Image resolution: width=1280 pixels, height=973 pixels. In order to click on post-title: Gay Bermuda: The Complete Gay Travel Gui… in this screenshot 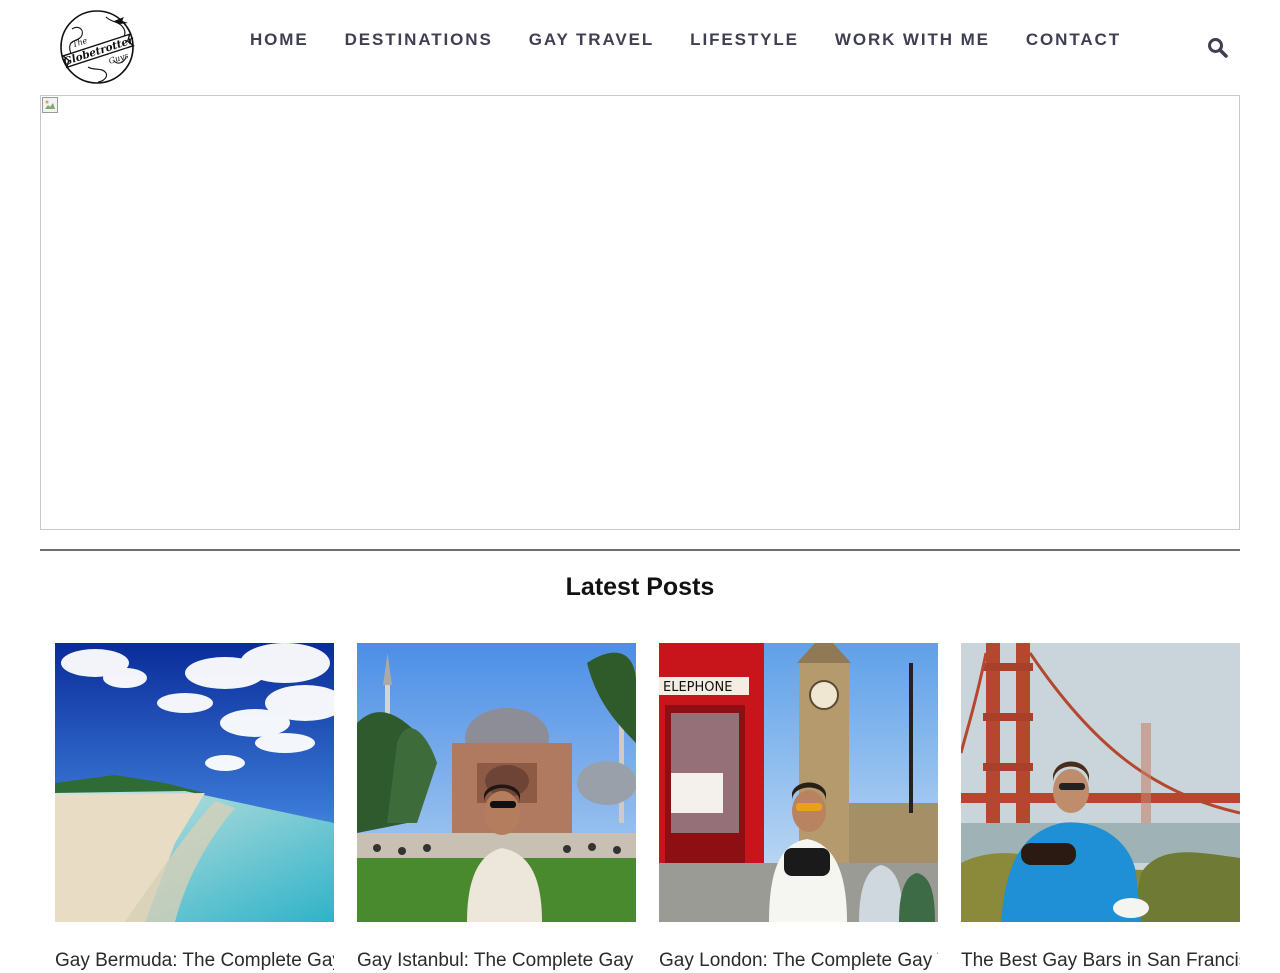, I will do `click(194, 961)`.